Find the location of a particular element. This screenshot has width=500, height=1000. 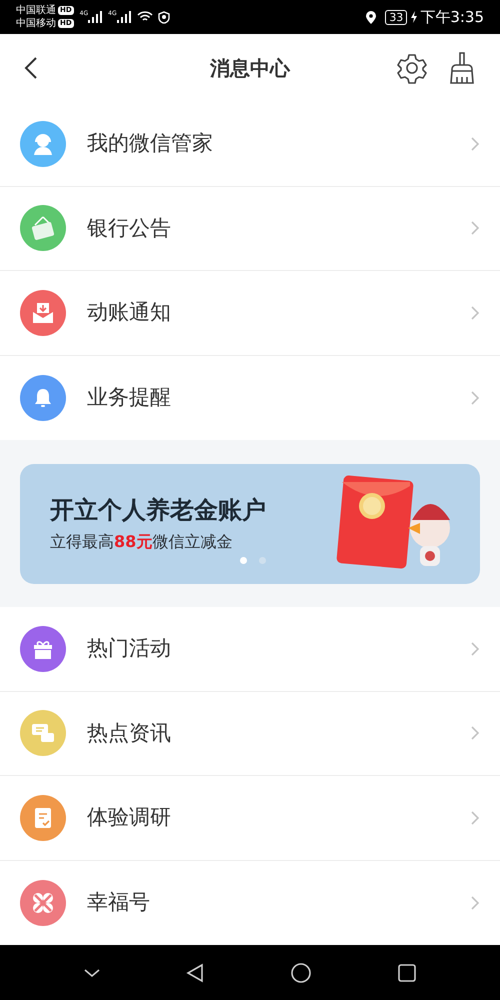

item-label: 体验调研 is located at coordinates (129, 818).